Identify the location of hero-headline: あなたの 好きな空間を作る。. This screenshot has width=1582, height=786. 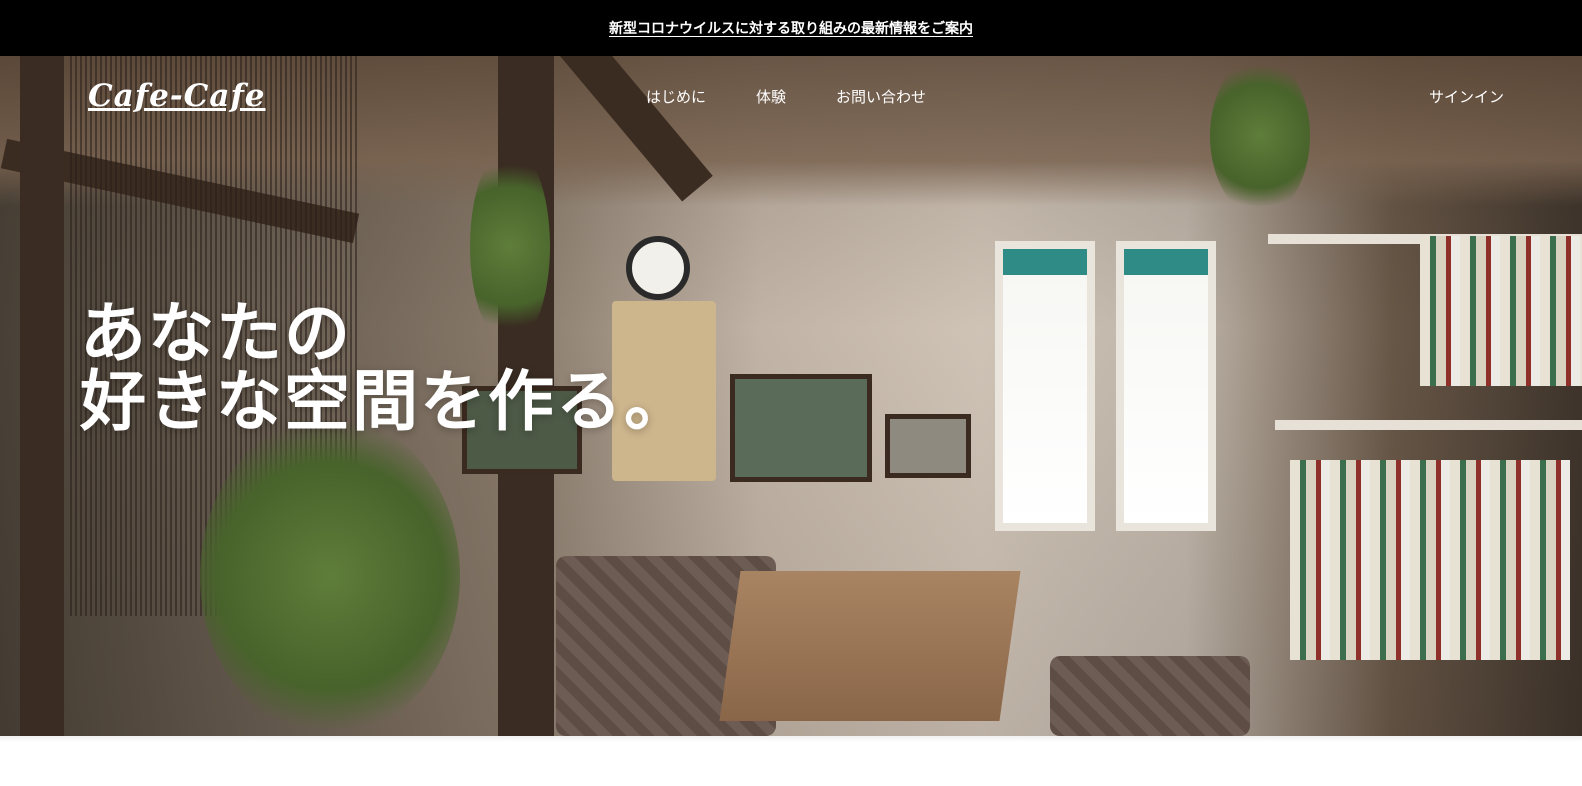
(386, 368).